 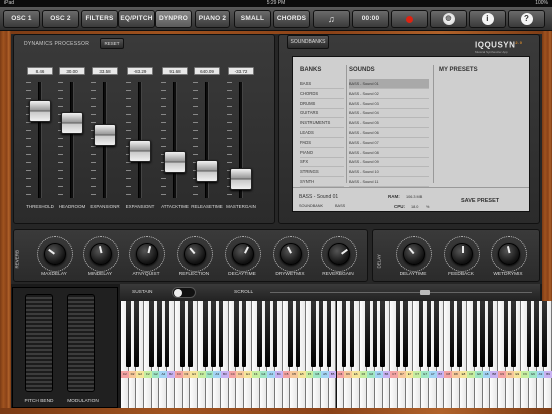 I want to click on modulation-wheel, so click(x=81, y=343).